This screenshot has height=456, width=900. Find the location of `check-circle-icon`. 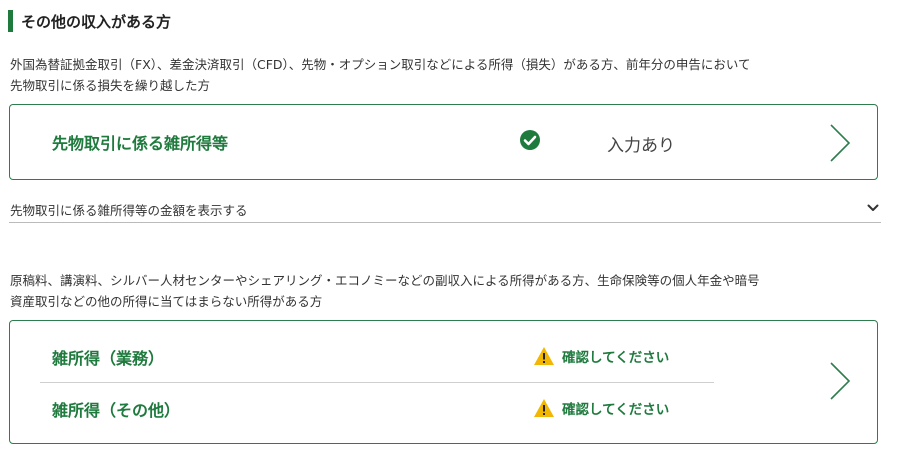

check-circle-icon is located at coordinates (530, 140).